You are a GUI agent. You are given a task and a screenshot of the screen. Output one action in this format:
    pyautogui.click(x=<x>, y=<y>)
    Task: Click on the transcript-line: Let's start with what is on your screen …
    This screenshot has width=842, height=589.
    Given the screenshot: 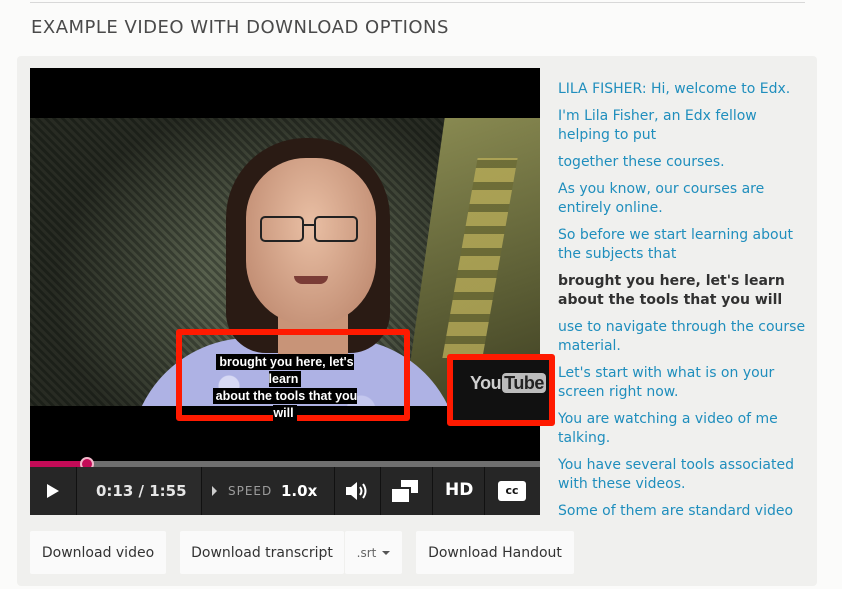 What is the action you would take?
    pyautogui.click(x=683, y=383)
    